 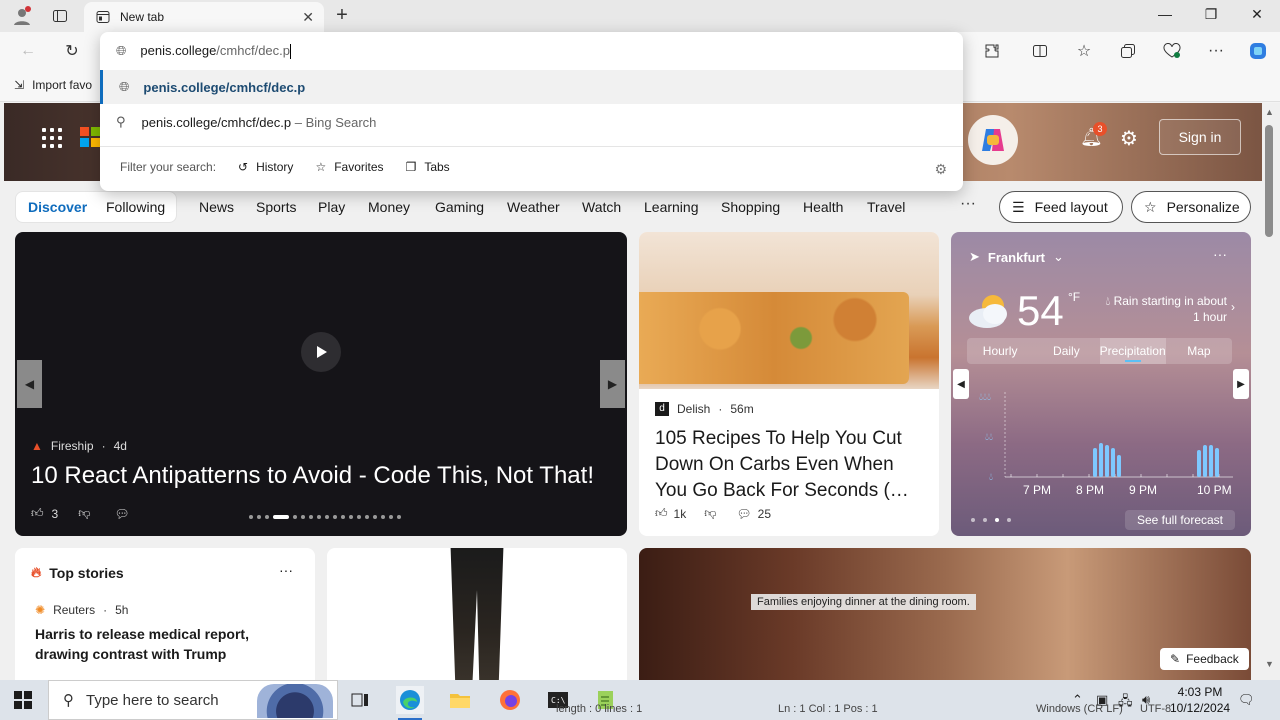 What do you see at coordinates (1200, 137) in the screenshot?
I see `sign-in-button: Sign in` at bounding box center [1200, 137].